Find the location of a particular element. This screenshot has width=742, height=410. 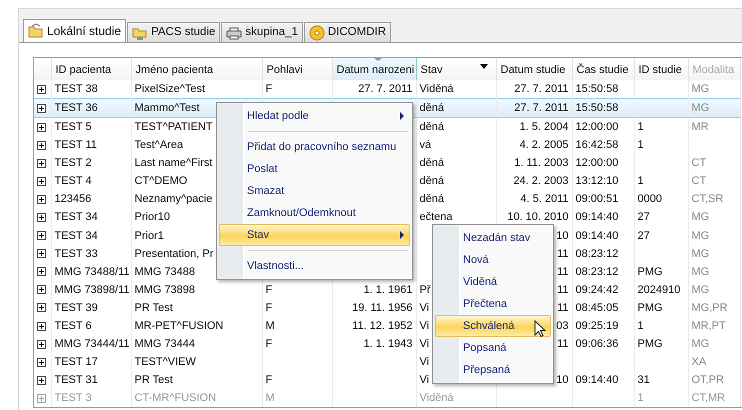

table-cell: 08:23:12 is located at coordinates (603, 253).